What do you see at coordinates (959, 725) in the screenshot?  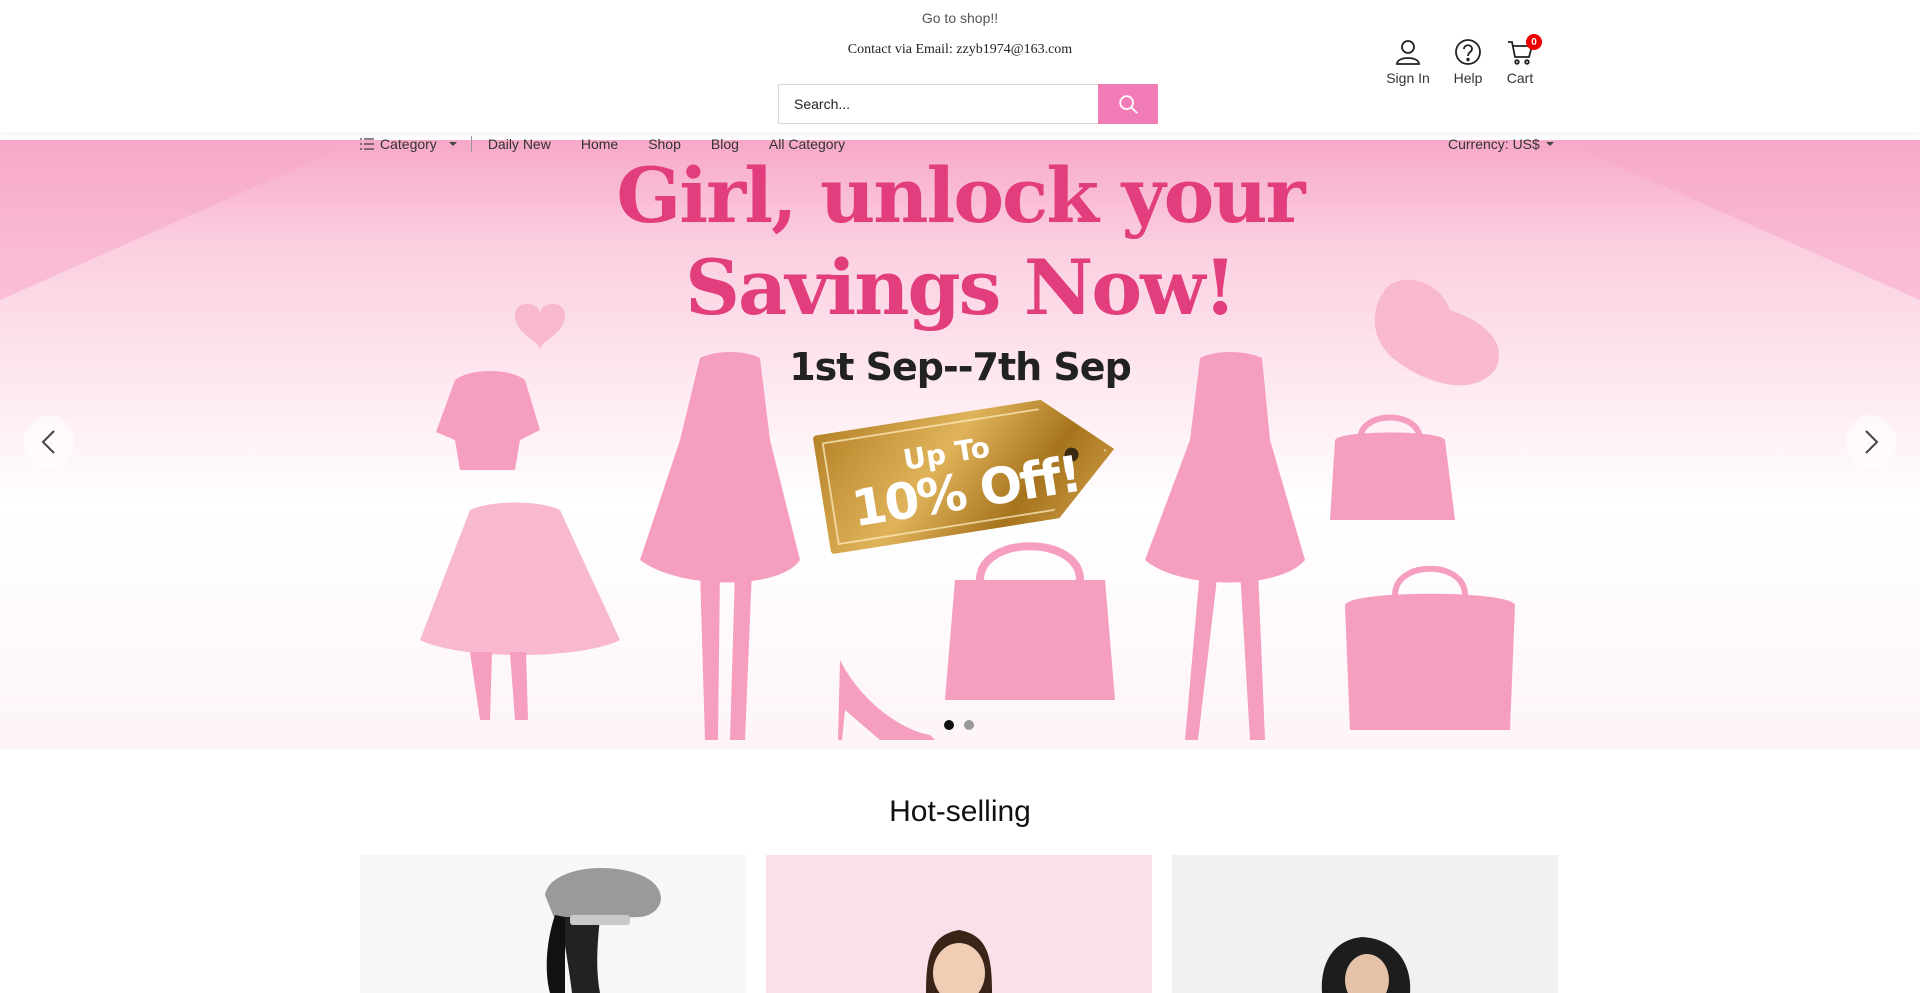 I see `carousel-dots` at bounding box center [959, 725].